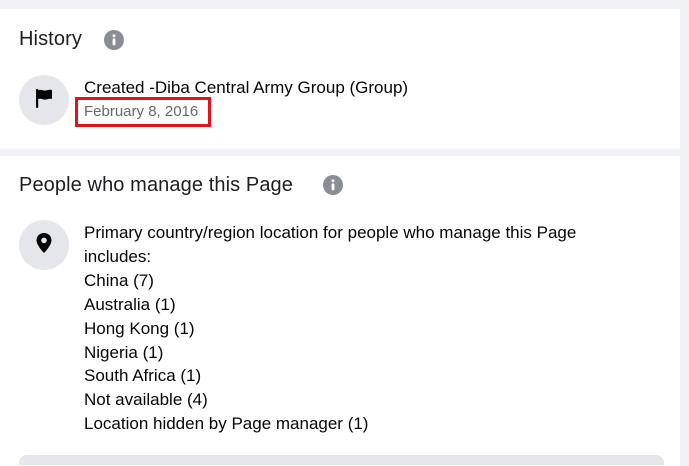 Image resolution: width=689 pixels, height=466 pixels. I want to click on managers-intro-line-2: includes:, so click(118, 256).